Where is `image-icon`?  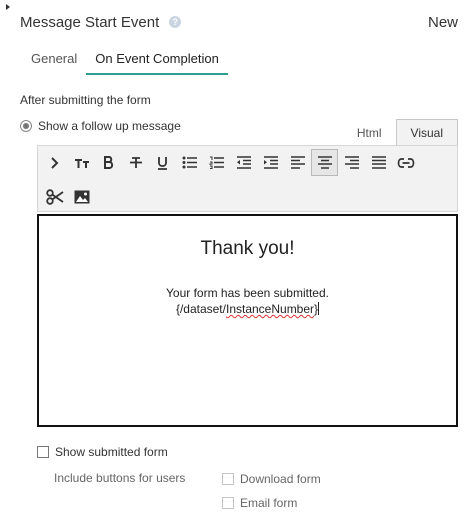 image-icon is located at coordinates (81, 196).